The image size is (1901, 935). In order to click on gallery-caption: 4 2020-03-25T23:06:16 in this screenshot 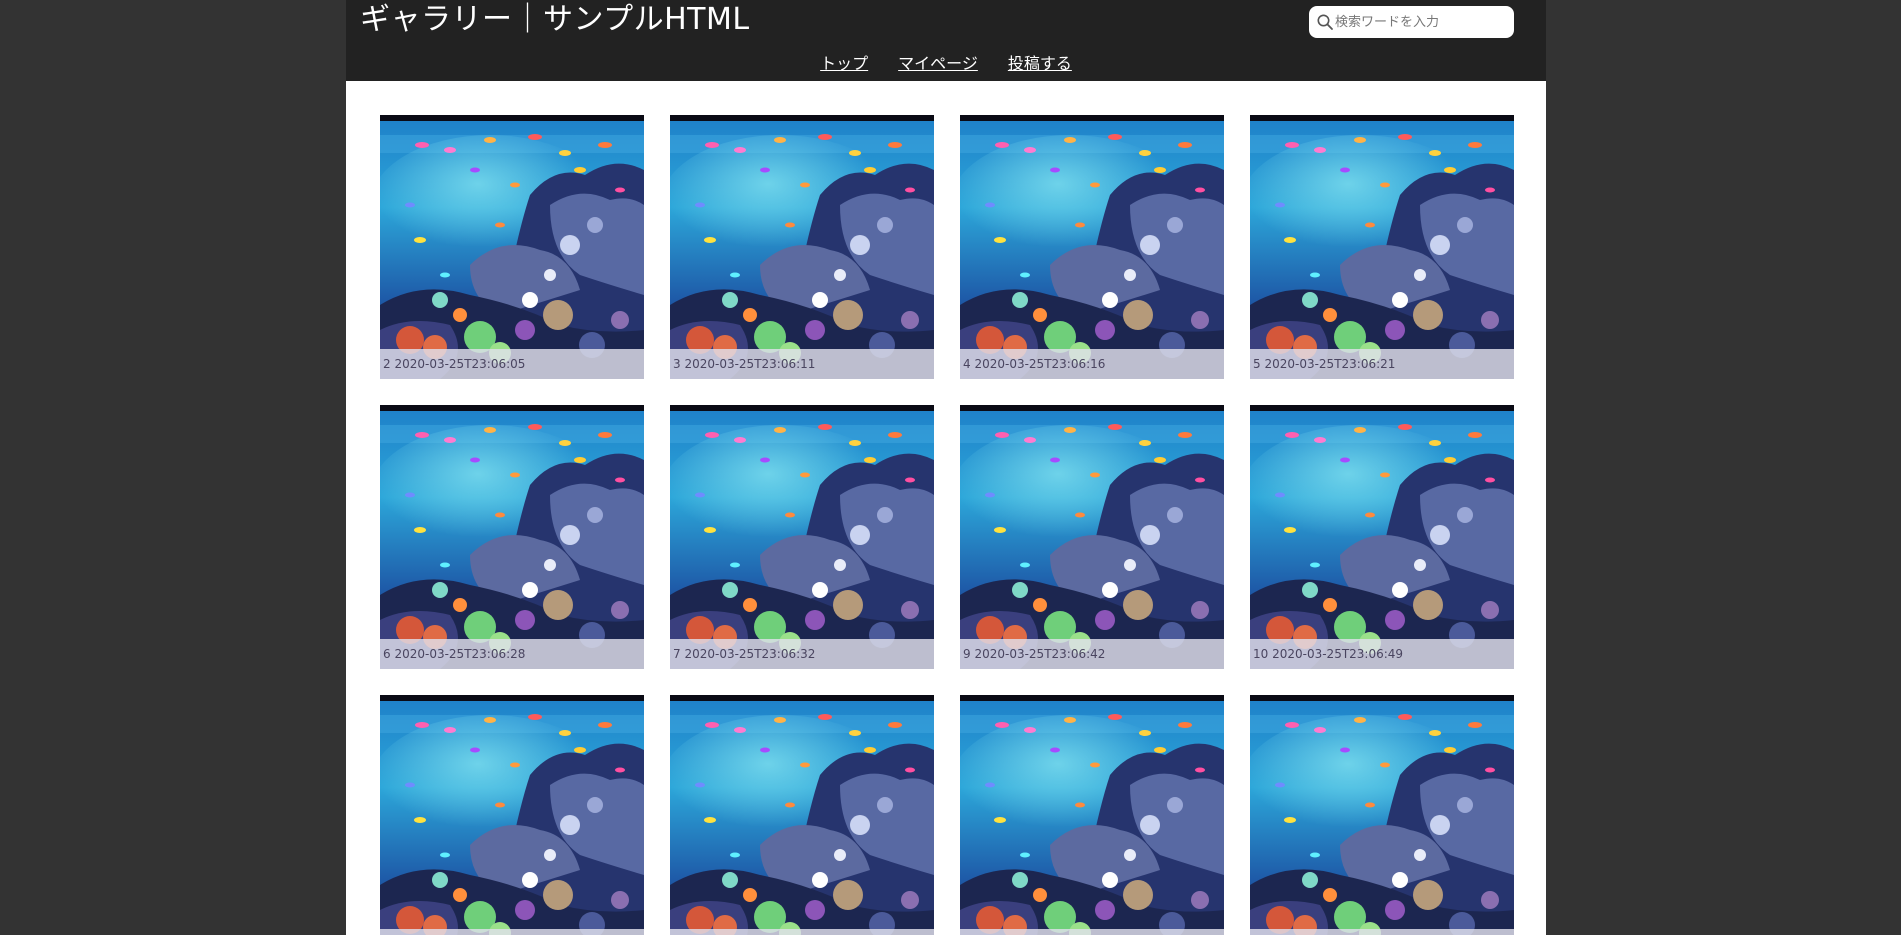, I will do `click(1092, 364)`.